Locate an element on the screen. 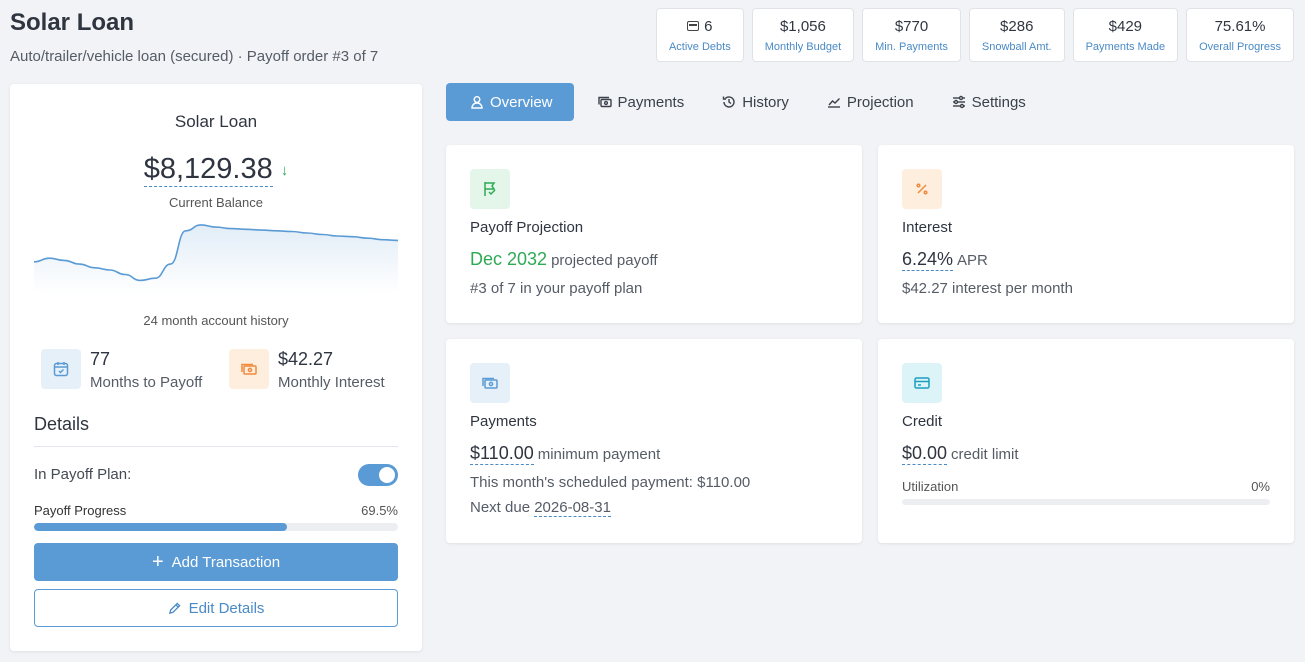 The image size is (1305, 662). apr-row: 6.24% APR is located at coordinates (945, 260).